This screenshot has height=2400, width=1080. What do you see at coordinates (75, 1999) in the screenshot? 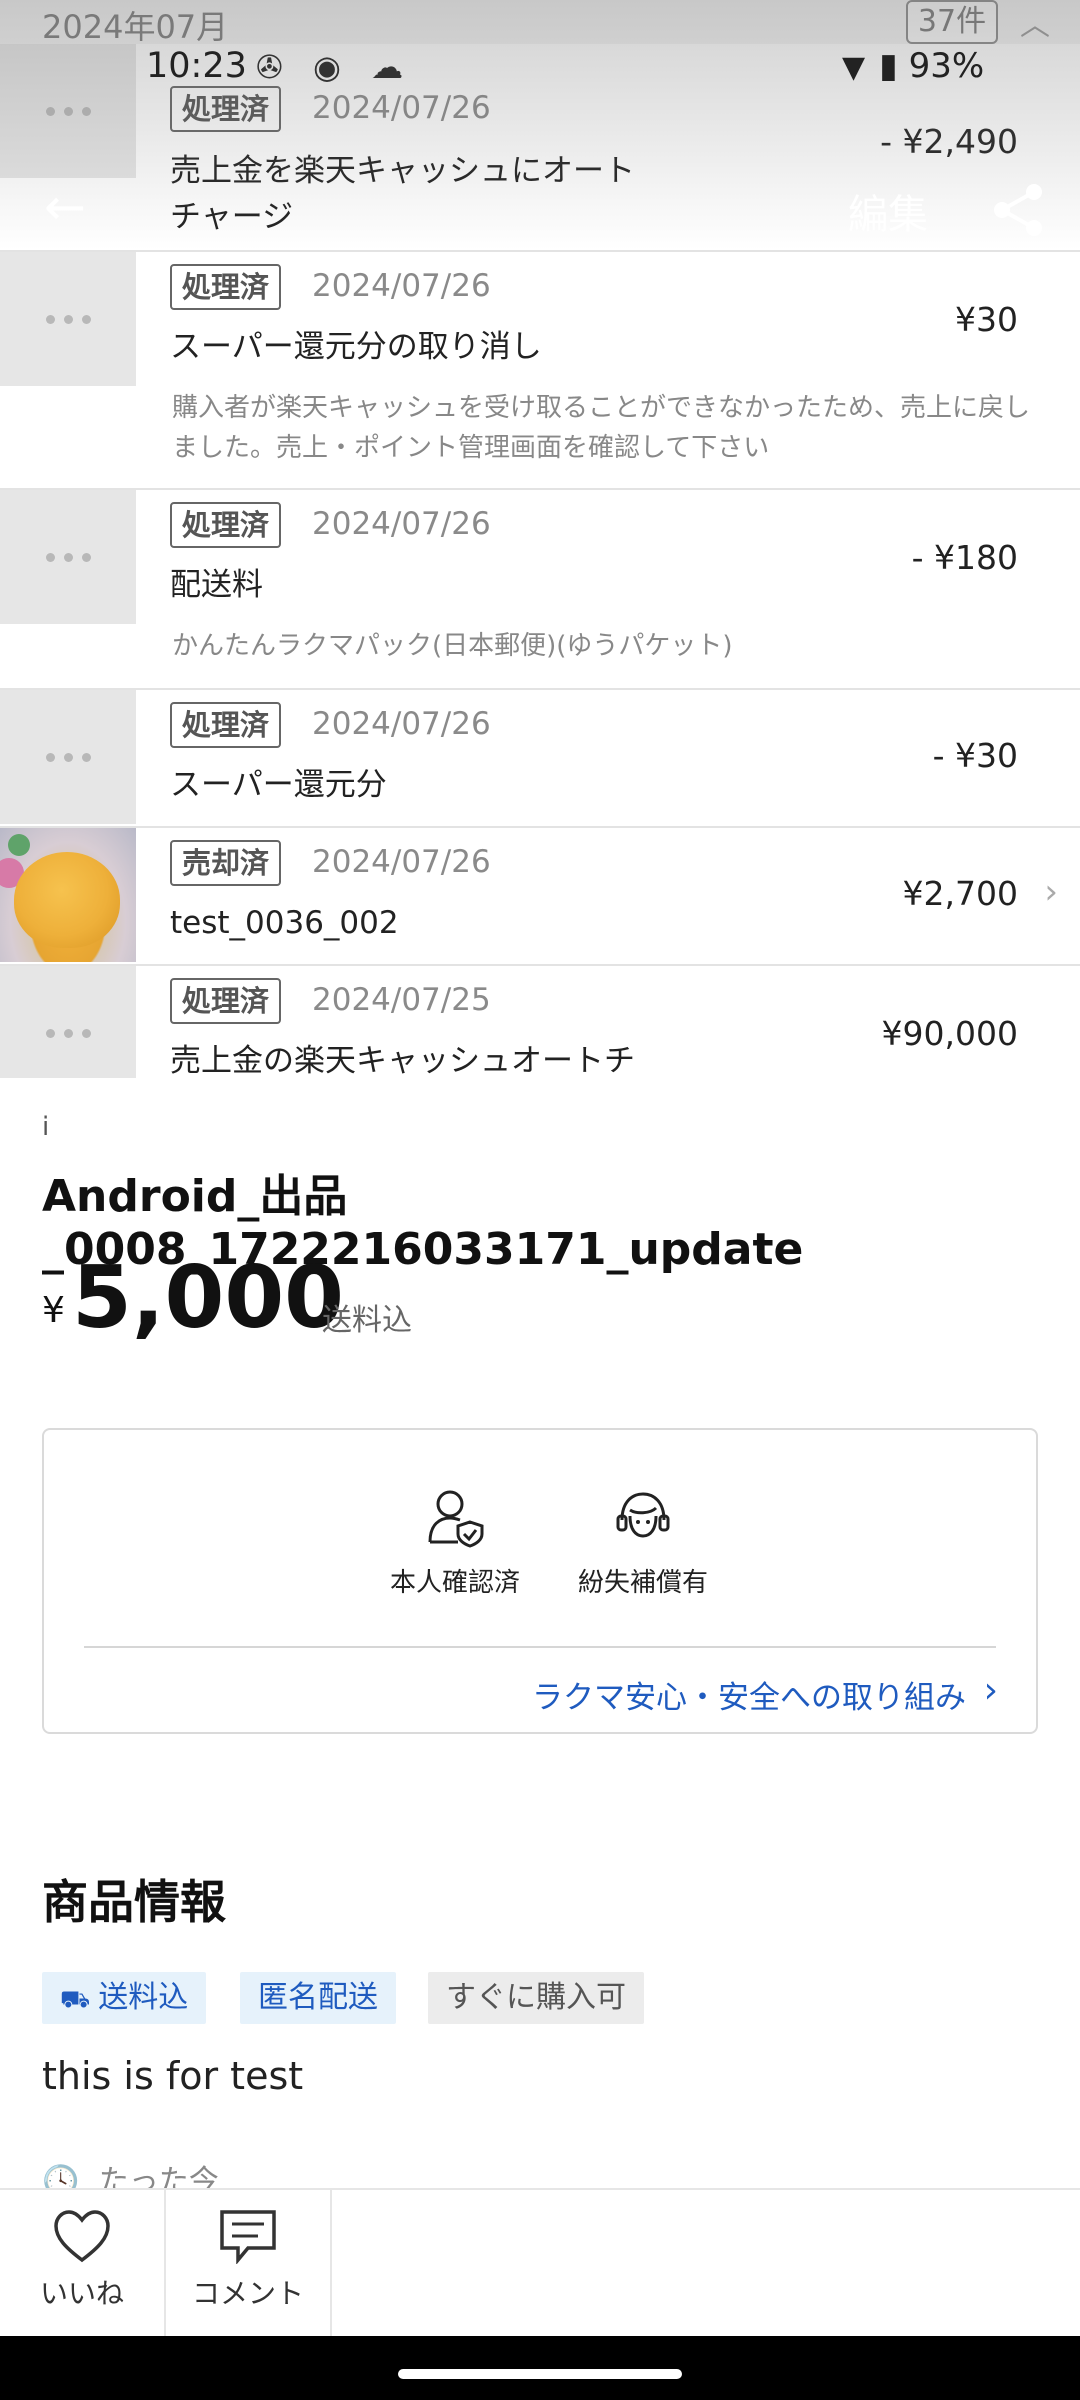
I see `truck-icon: ⛟` at bounding box center [75, 1999].